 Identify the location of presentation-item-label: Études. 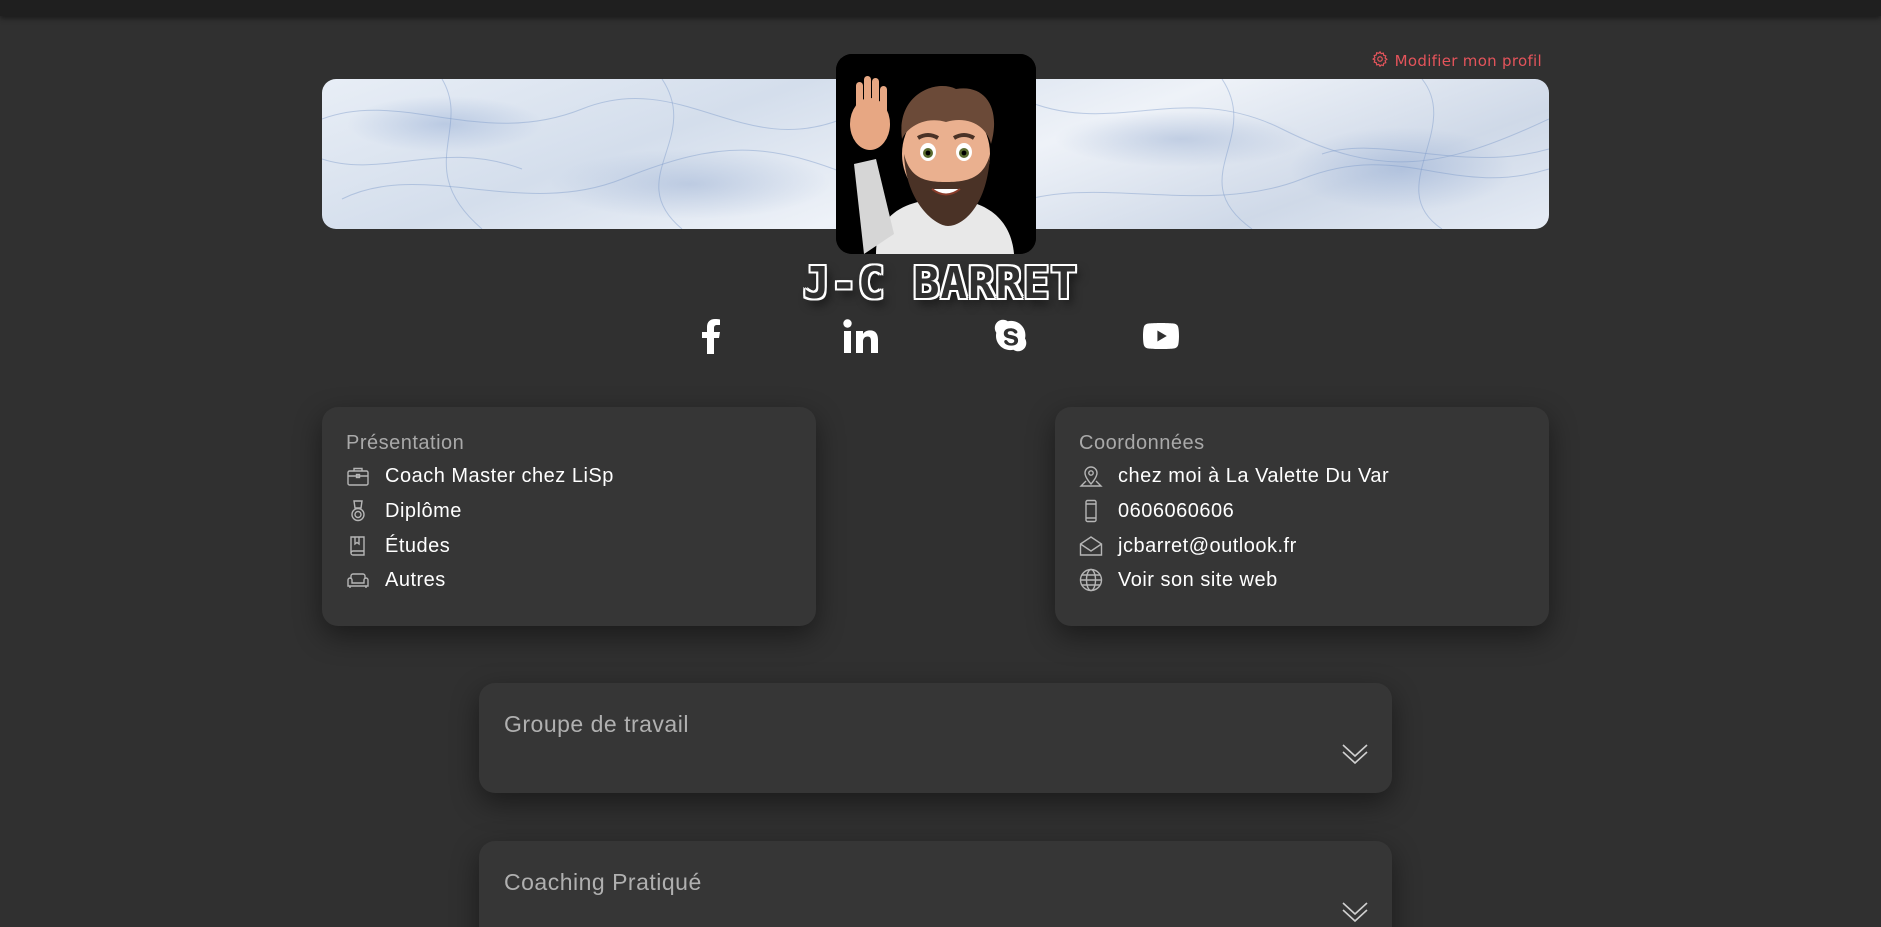
(418, 545).